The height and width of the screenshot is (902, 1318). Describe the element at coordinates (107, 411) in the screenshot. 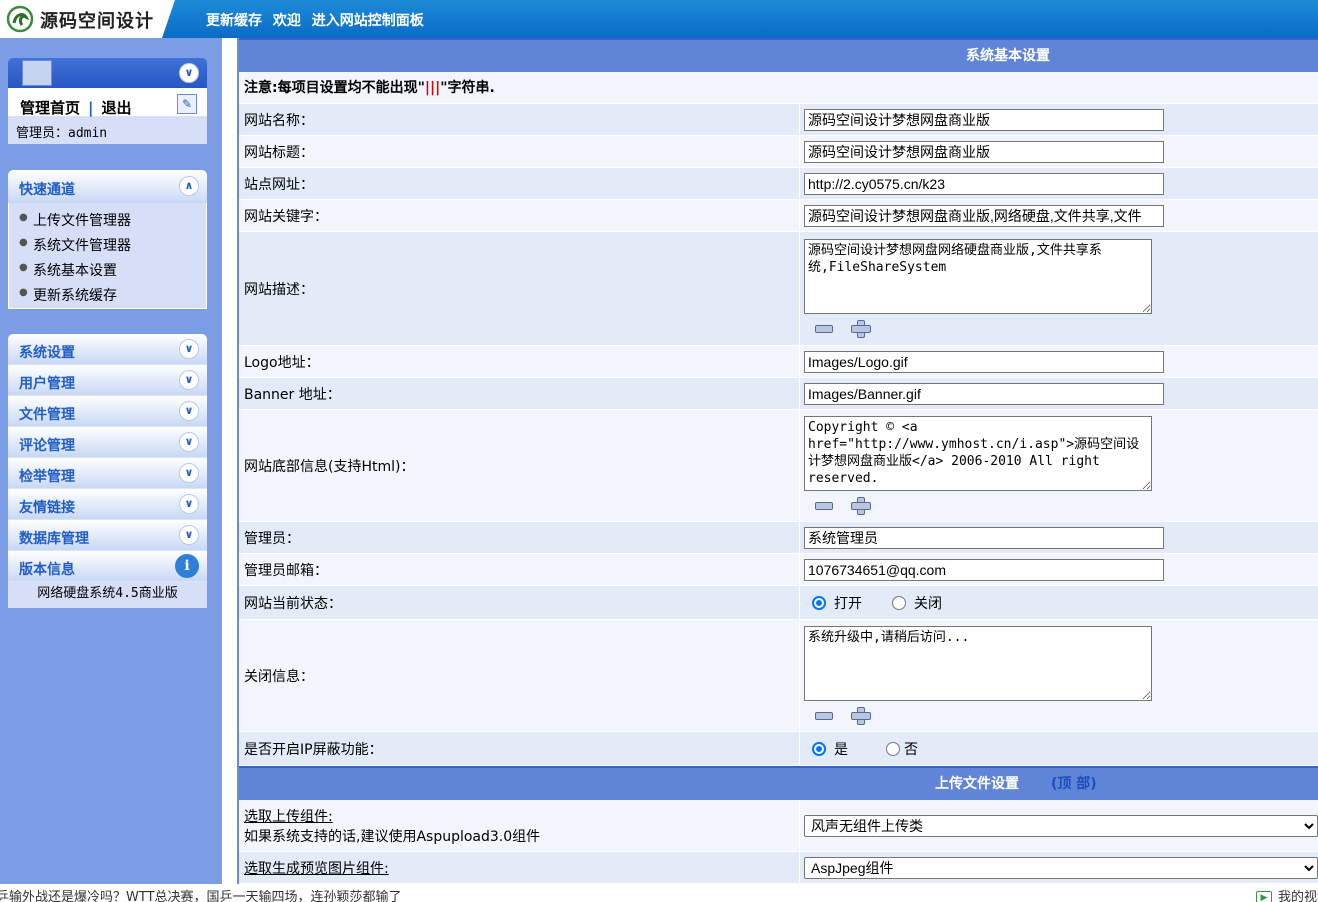

I see `menu-file-management: 文件管理 ∨` at that location.